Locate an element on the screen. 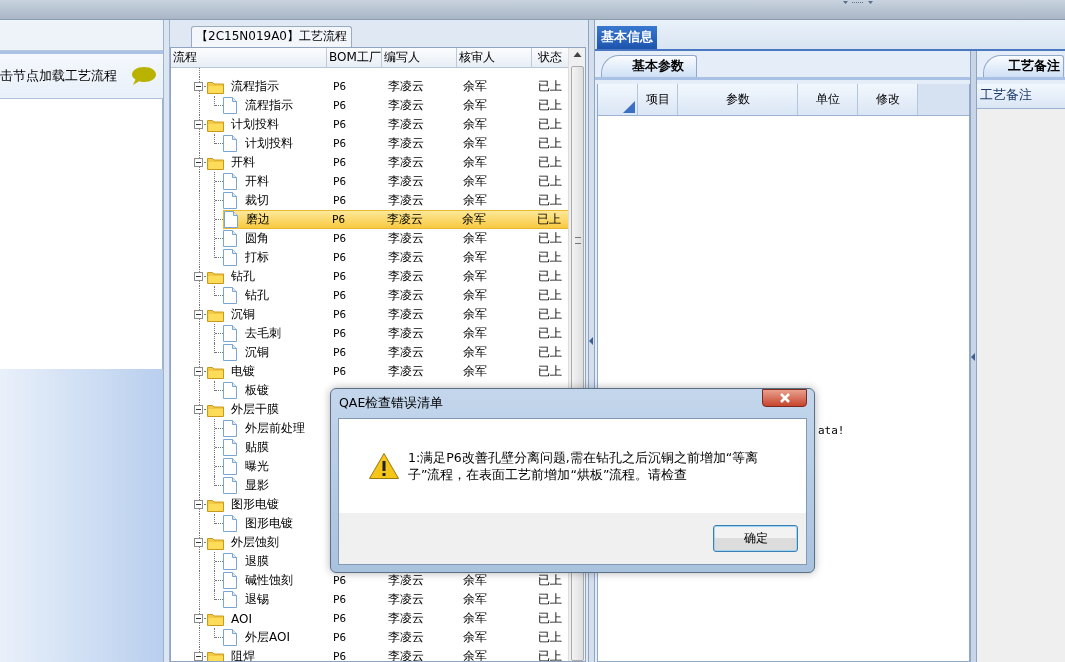 The width and height of the screenshot is (1065, 662). ok-button: 确定 is located at coordinates (755, 538).